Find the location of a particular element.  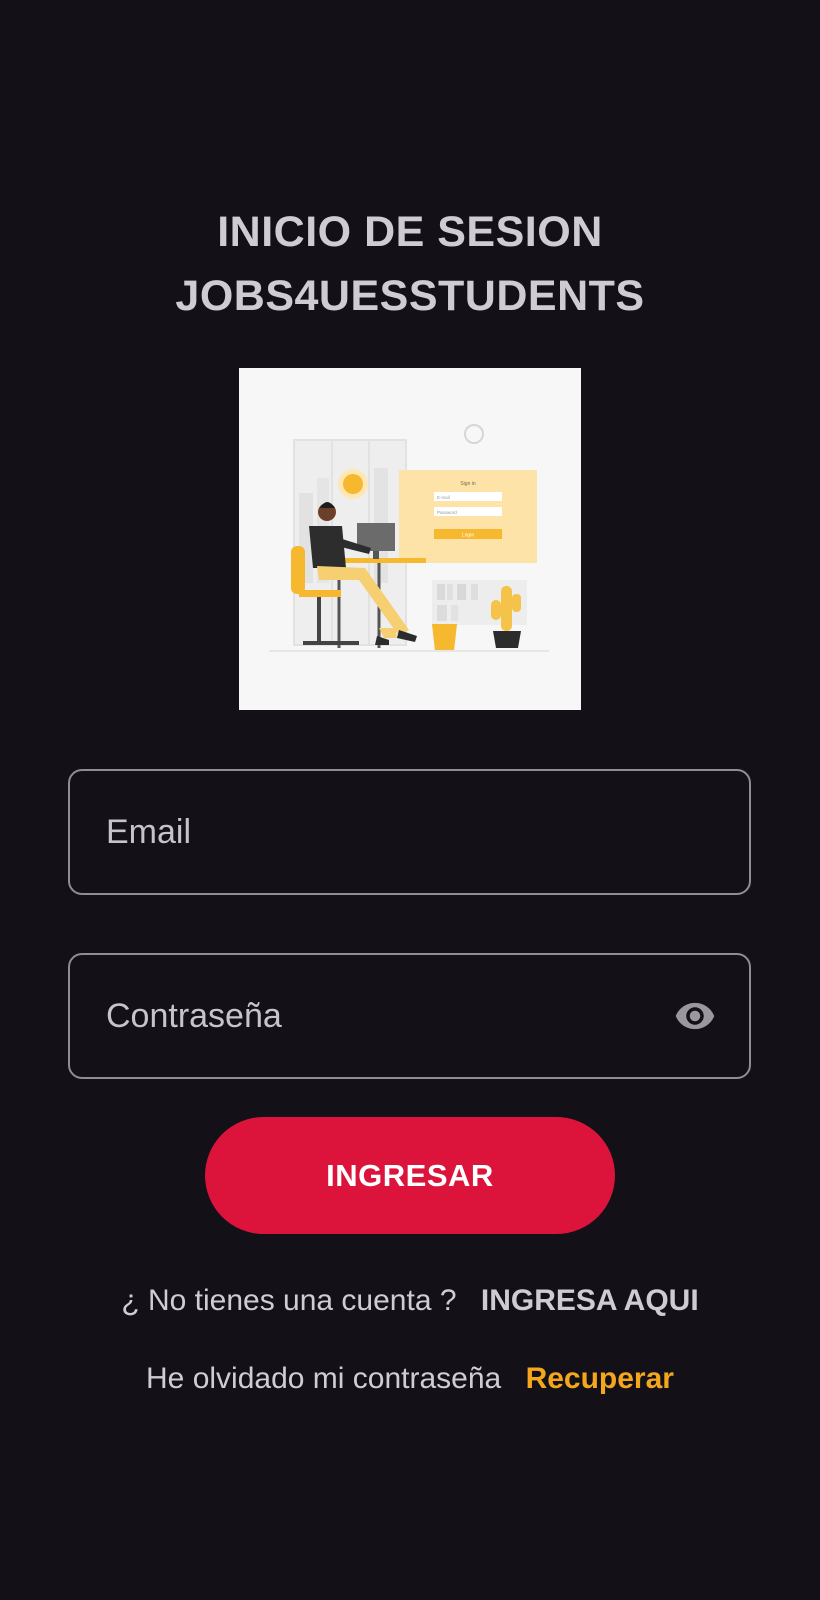

illustration-login-label: Login is located at coordinates (468, 536).